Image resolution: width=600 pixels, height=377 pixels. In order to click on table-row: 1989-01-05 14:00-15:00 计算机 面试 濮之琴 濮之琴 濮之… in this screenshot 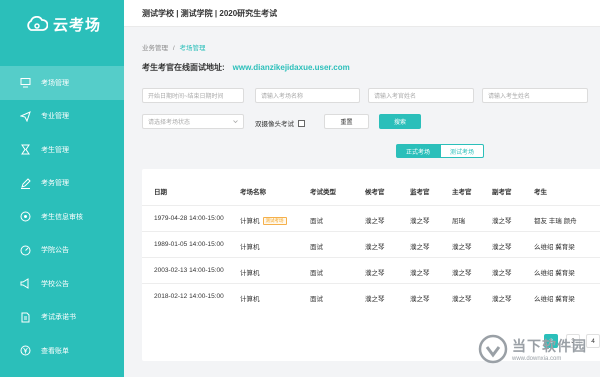, I will do `click(371, 244)`.